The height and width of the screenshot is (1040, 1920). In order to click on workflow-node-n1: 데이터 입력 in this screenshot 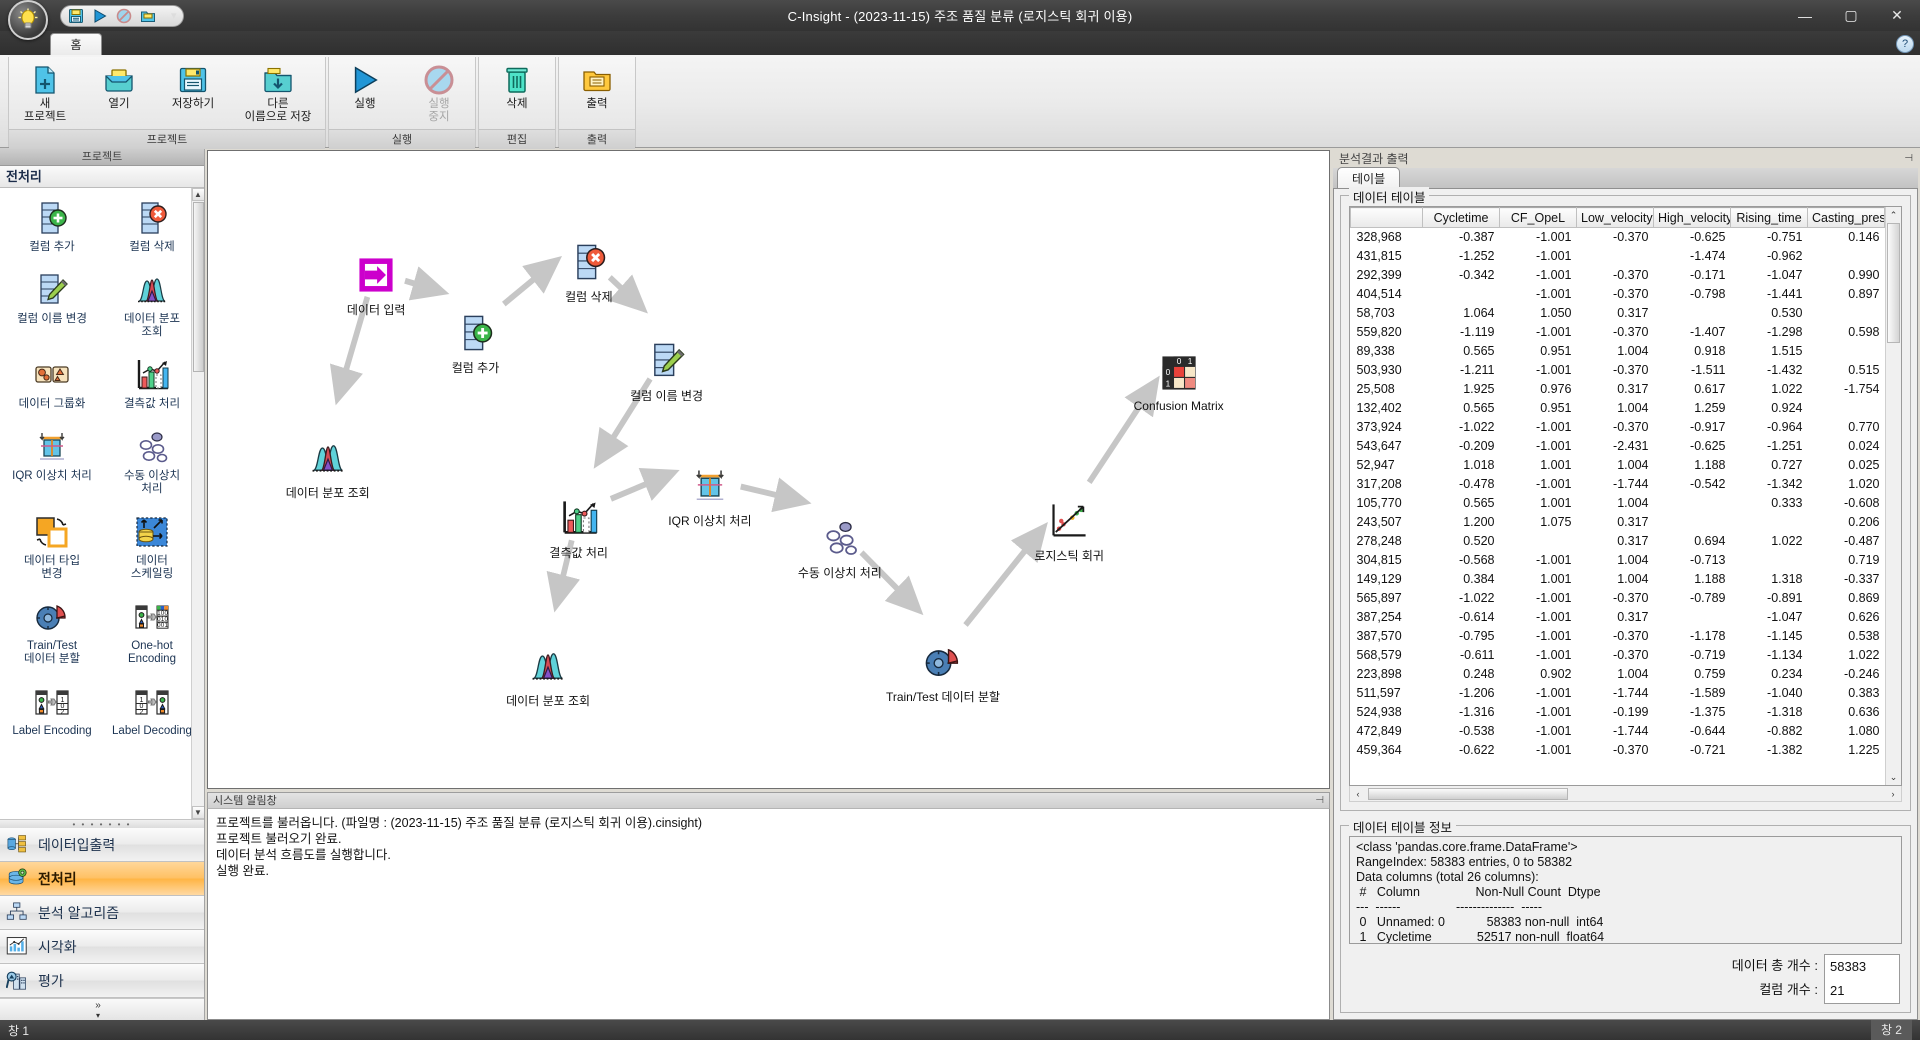, I will do `click(376, 285)`.